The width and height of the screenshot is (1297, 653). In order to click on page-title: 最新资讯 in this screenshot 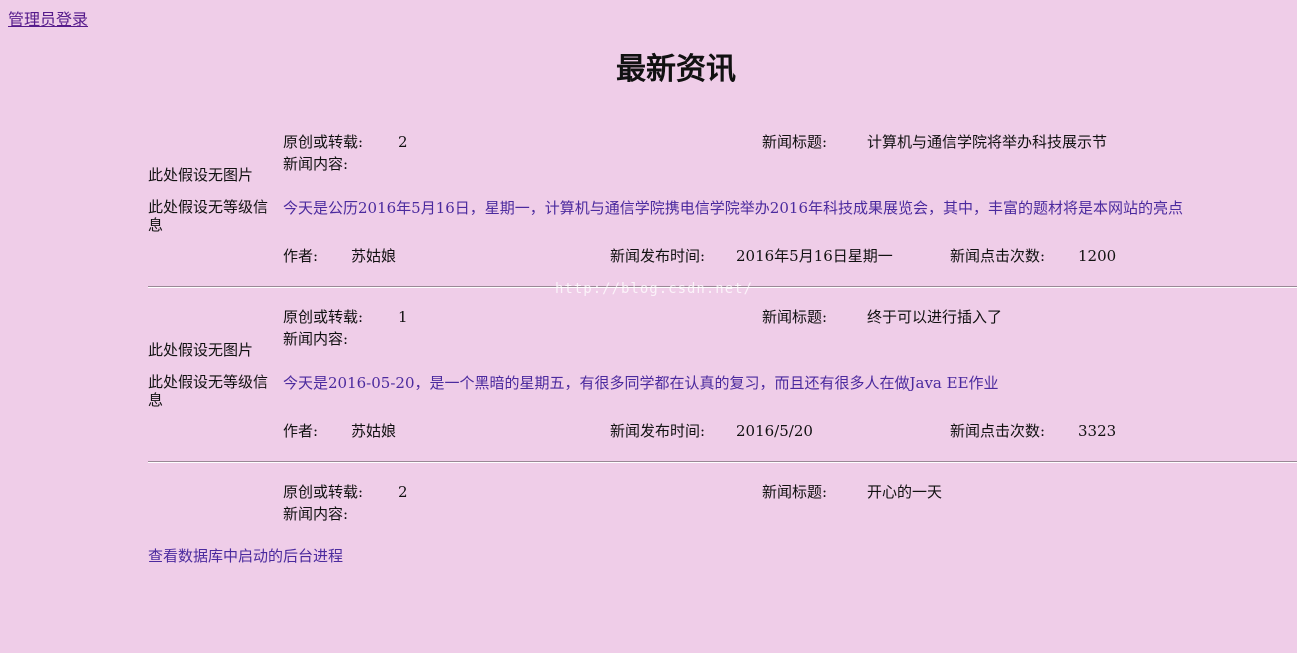, I will do `click(676, 69)`.